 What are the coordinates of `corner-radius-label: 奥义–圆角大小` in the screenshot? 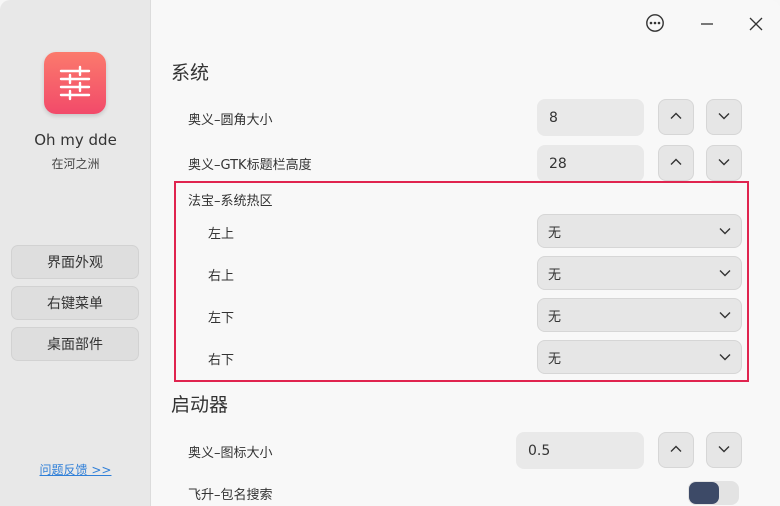 It's located at (230, 120).